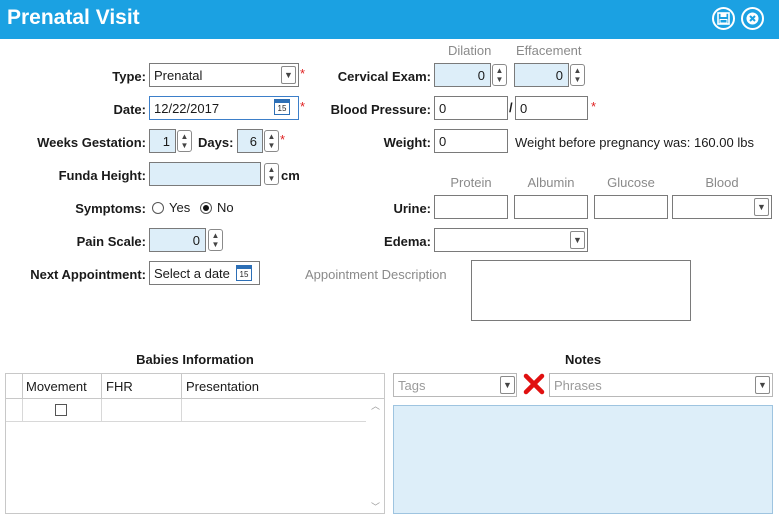  What do you see at coordinates (471, 108) in the screenshot?
I see `bp-systolic-input: 0` at bounding box center [471, 108].